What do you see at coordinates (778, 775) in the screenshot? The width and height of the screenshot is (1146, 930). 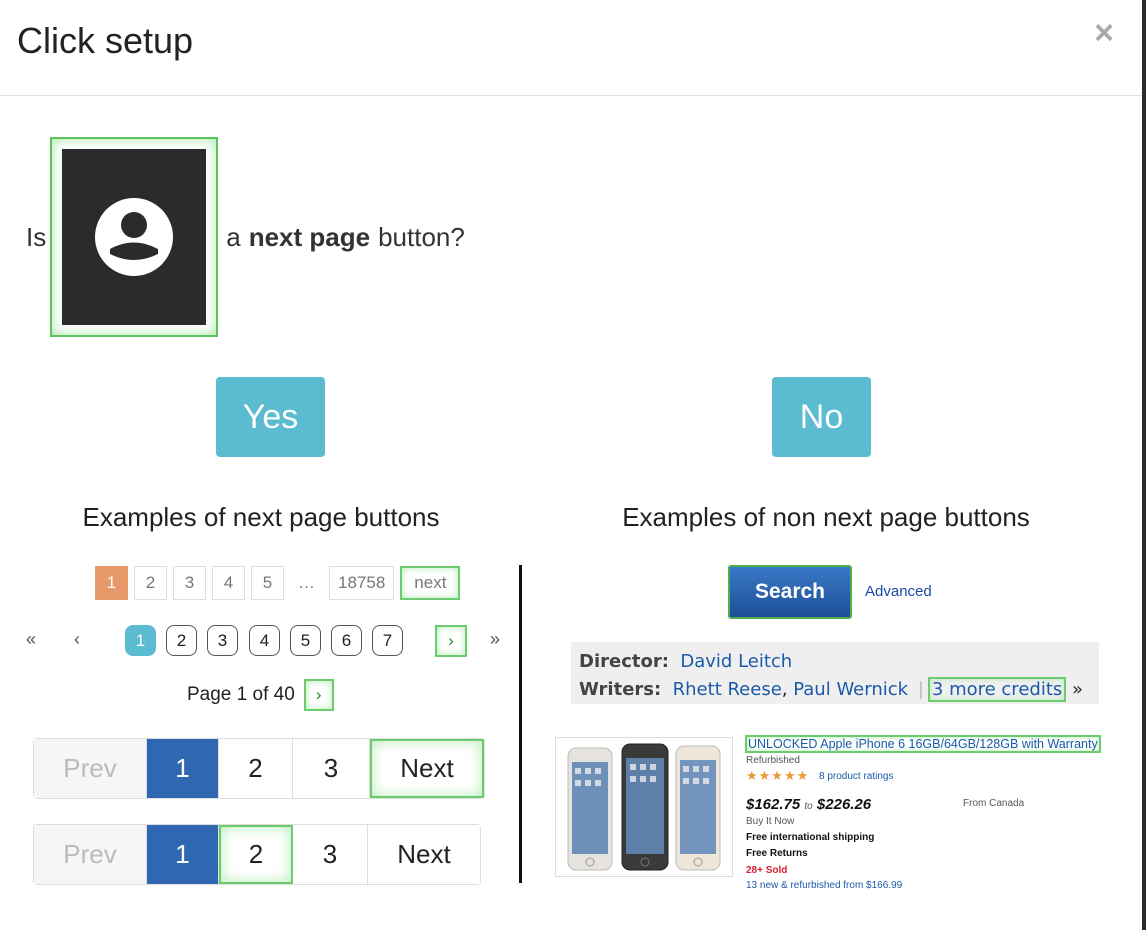 I see `rating-stars-icon: ★★★★★` at bounding box center [778, 775].